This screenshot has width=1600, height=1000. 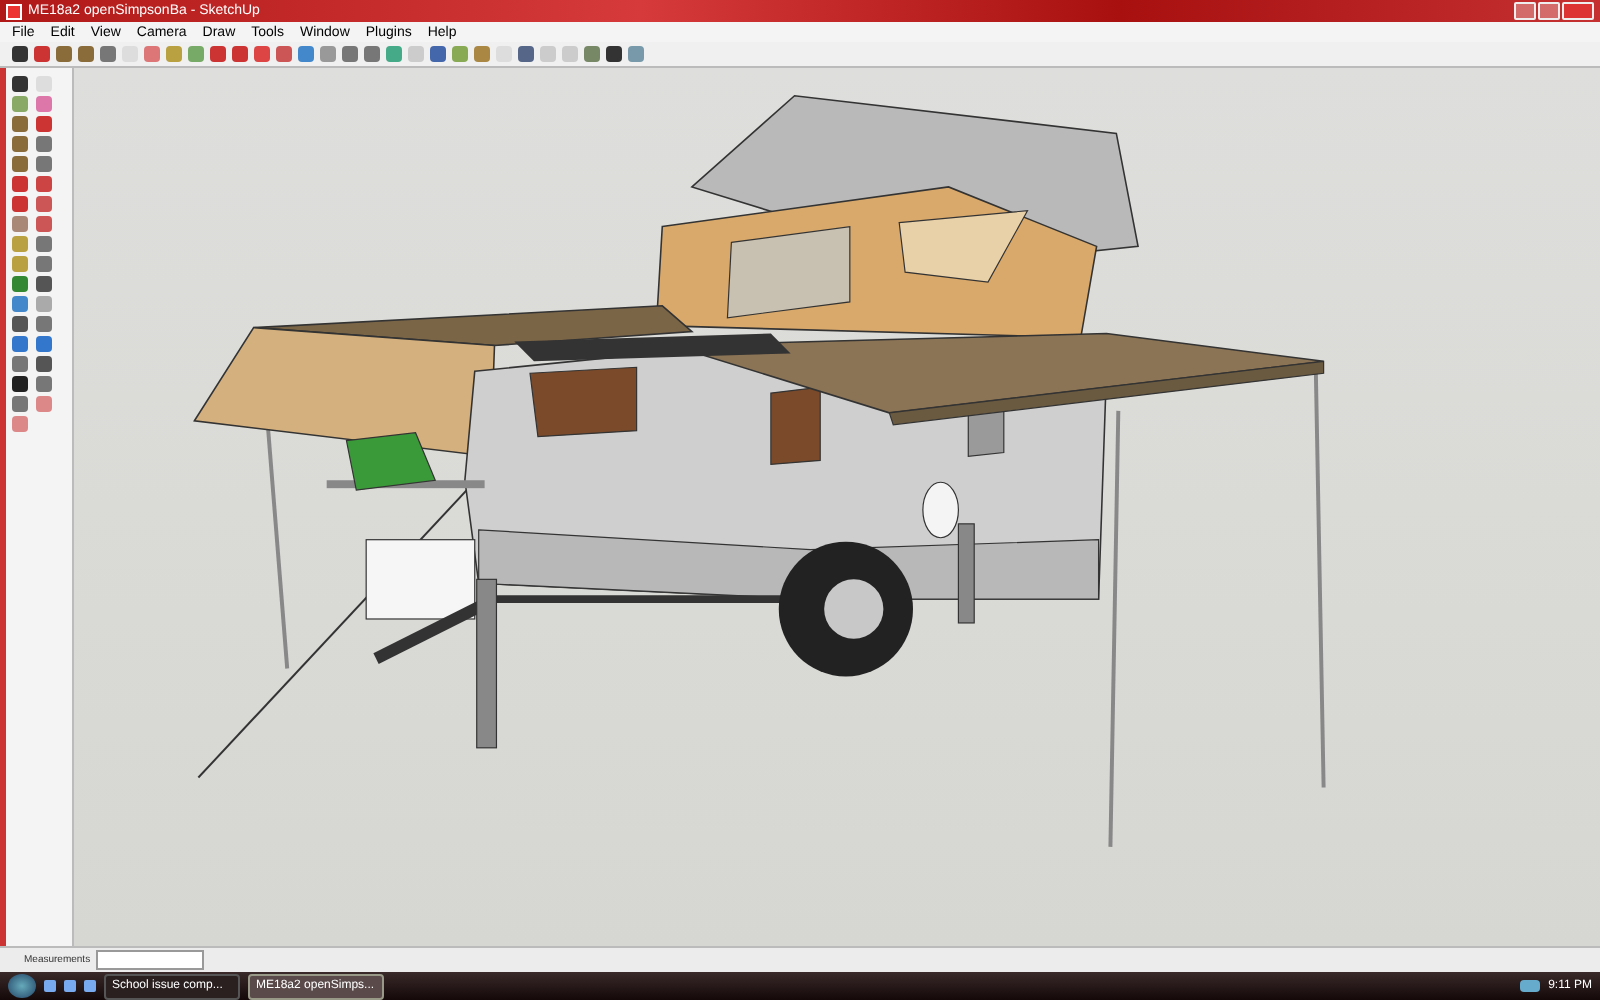 What do you see at coordinates (22, 986) in the screenshot?
I see `start-button` at bounding box center [22, 986].